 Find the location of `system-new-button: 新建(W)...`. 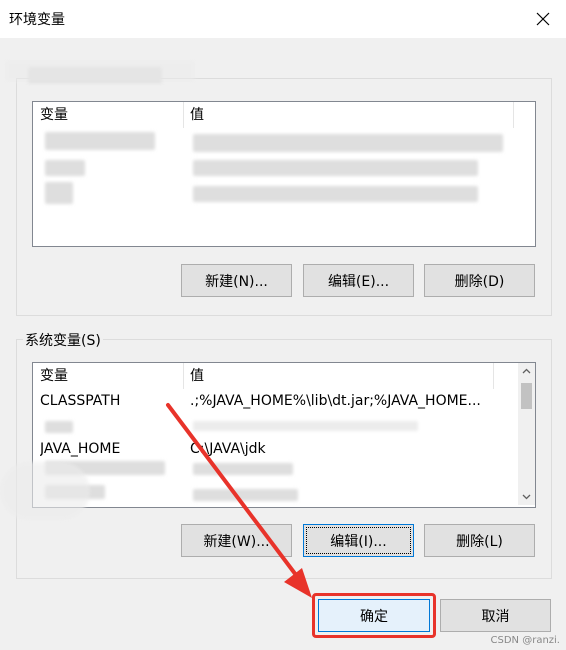

system-new-button: 新建(W)... is located at coordinates (236, 540).